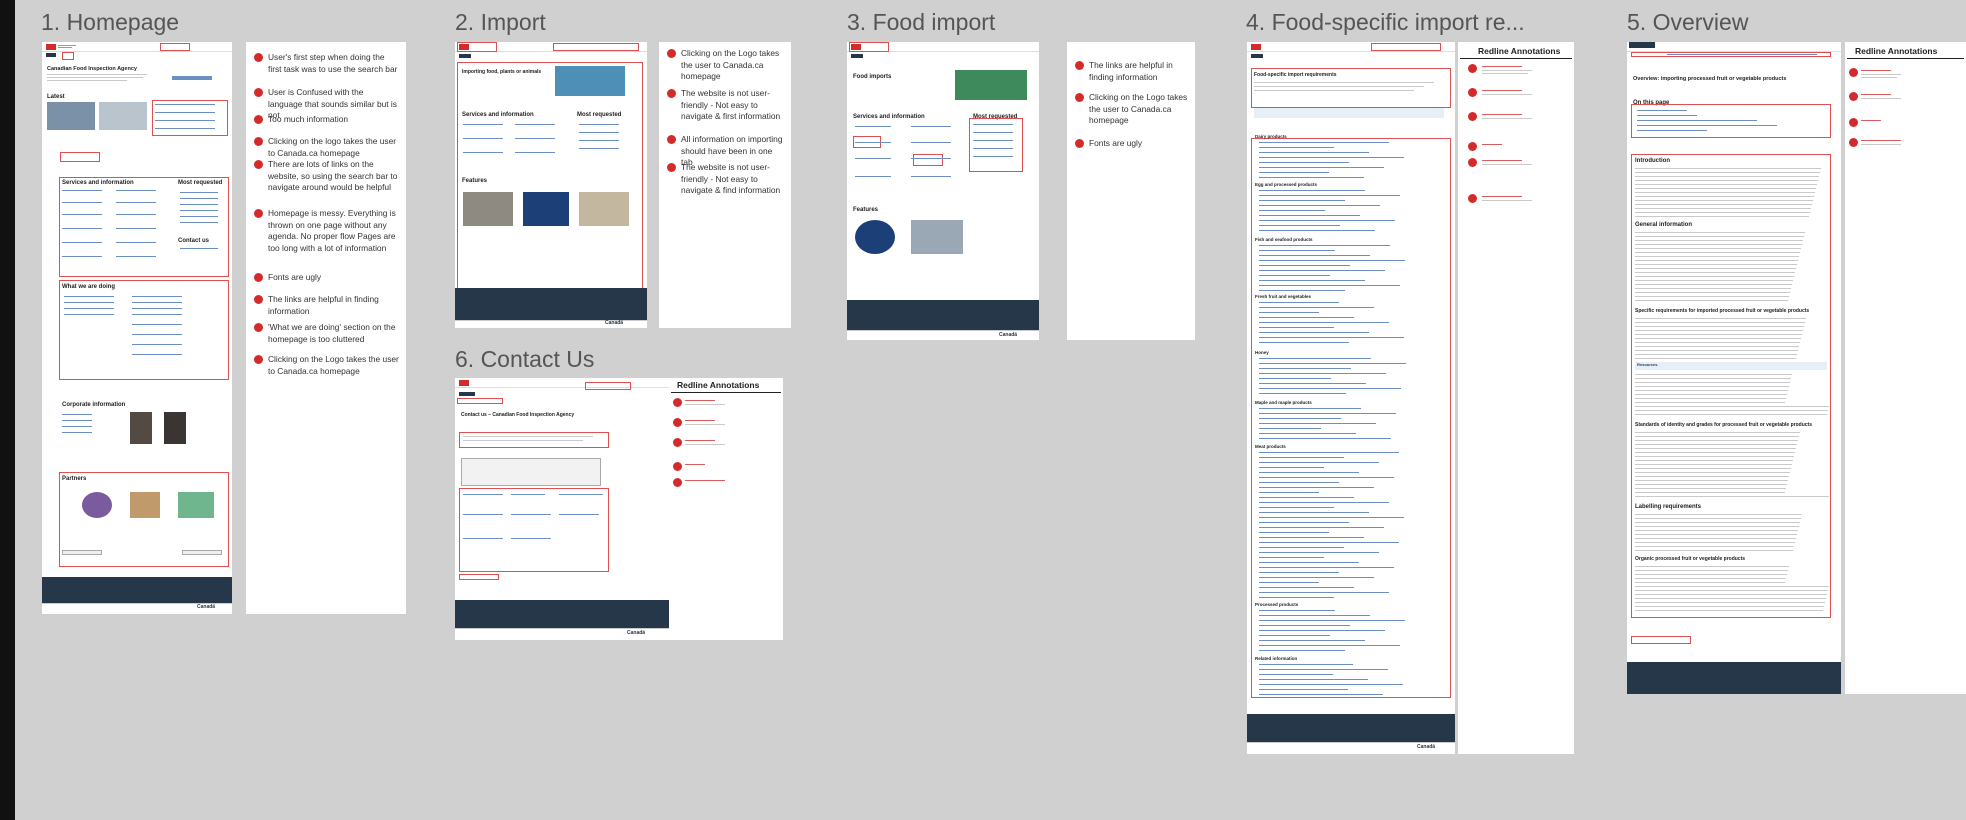 The image size is (1966, 820). Describe the element at coordinates (875, 237) in the screenshot. I see `cfia-logo-feature` at that location.